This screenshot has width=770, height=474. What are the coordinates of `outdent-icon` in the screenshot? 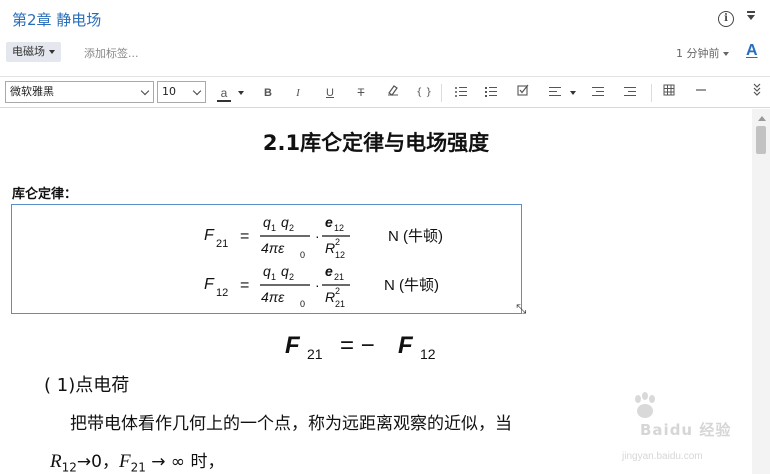 It's located at (598, 92).